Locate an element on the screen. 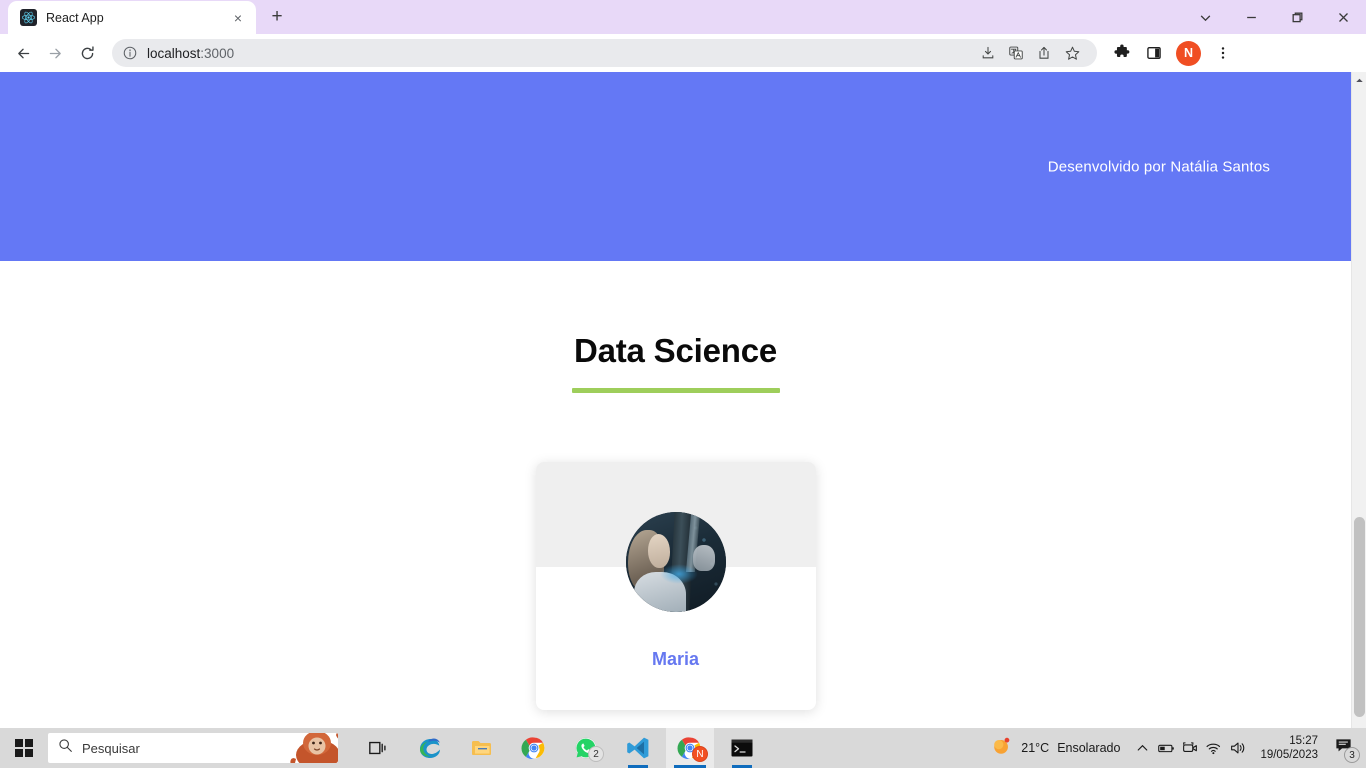 The width and height of the screenshot is (1366, 768). info-circle-icon is located at coordinates (130, 53).